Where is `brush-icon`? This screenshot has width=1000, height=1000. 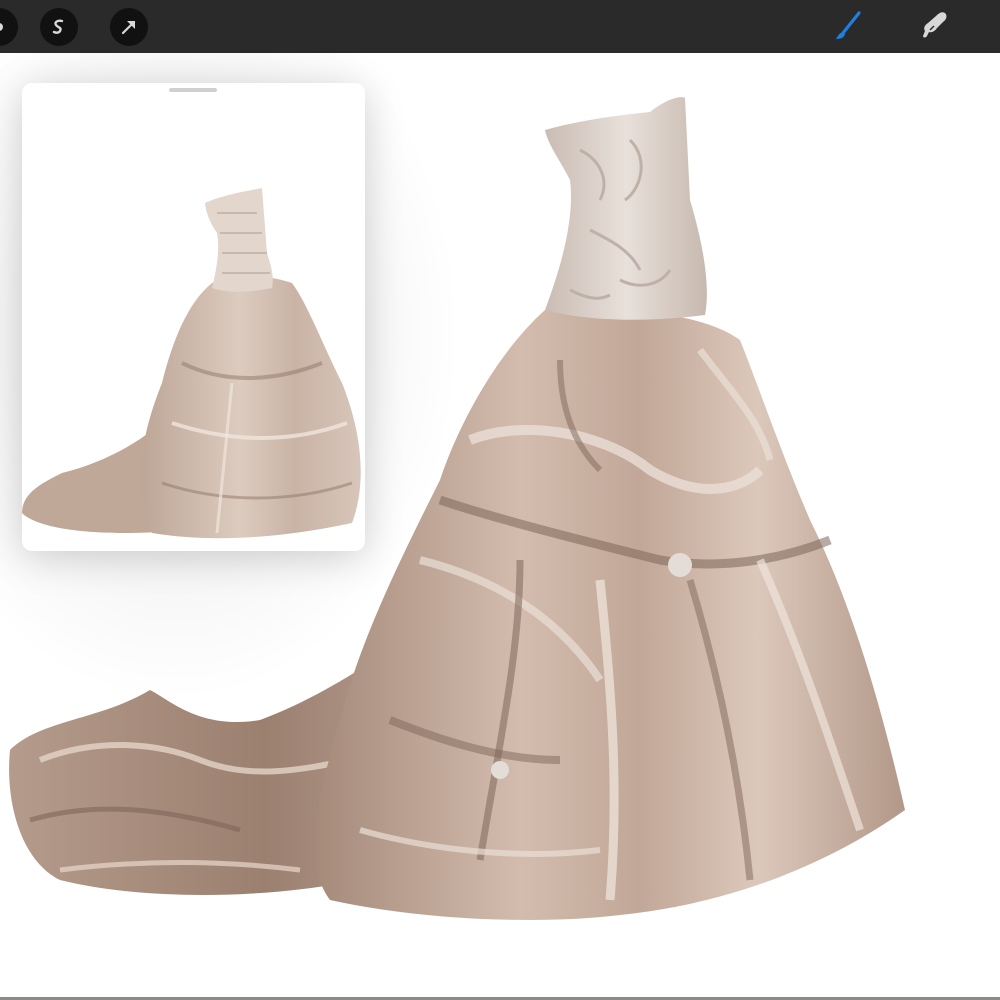
brush-icon is located at coordinates (848, 26).